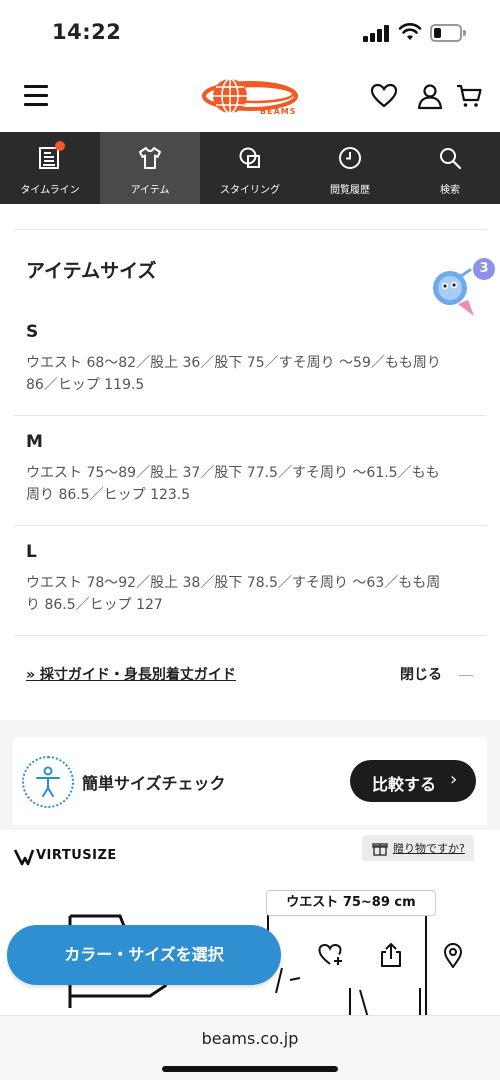 This screenshot has width=500, height=1080. I want to click on nav-item-history: 閲覧履歴, so click(350, 168).